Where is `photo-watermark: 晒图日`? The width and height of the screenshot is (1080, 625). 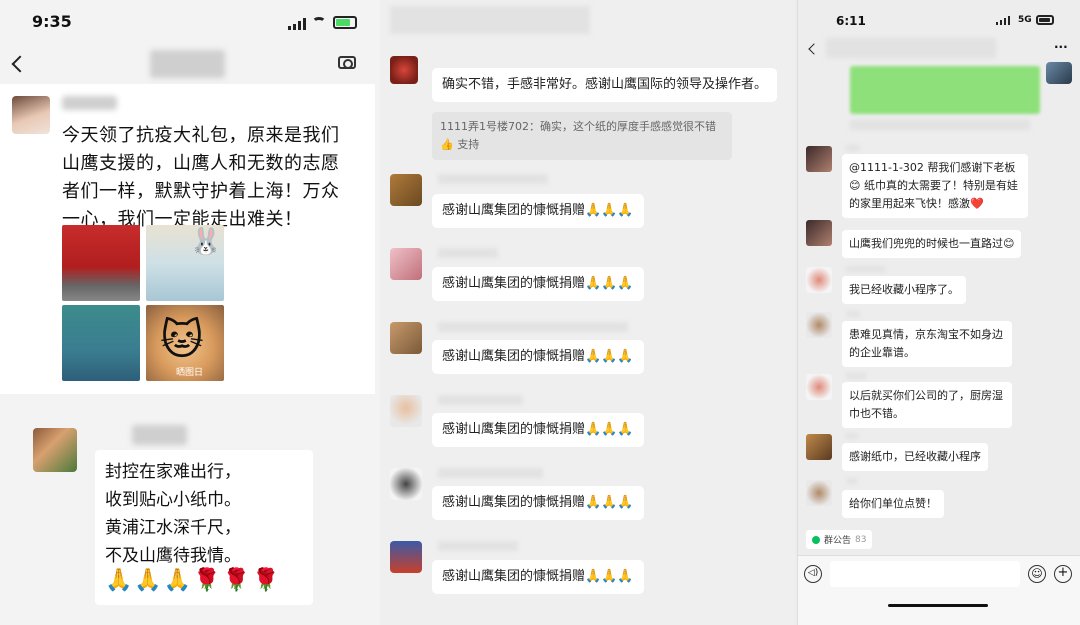 photo-watermark: 晒图日 is located at coordinates (190, 373).